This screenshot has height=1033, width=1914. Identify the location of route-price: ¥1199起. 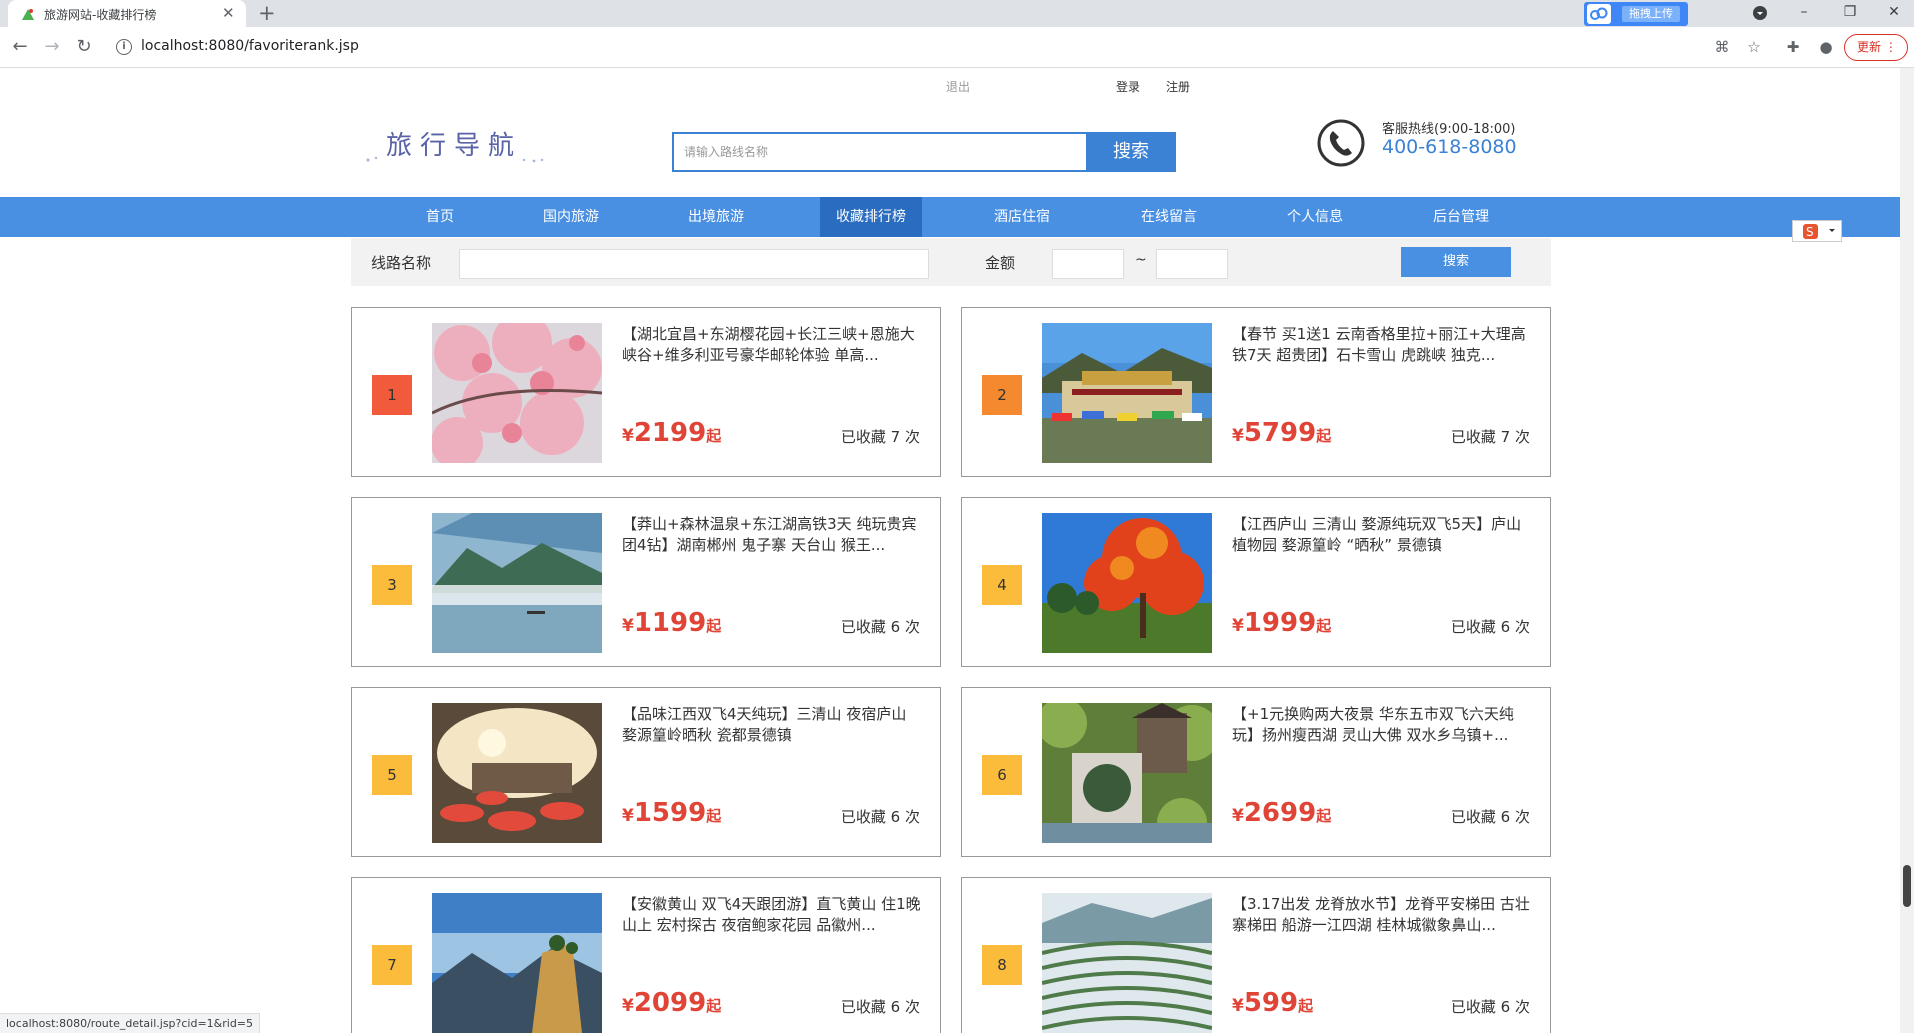
(671, 623).